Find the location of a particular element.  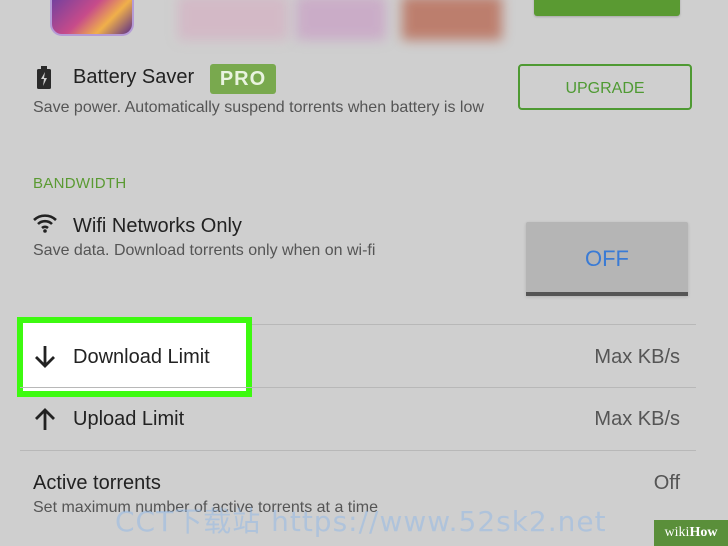

wikihow-logo: wikiHow is located at coordinates (691, 533).